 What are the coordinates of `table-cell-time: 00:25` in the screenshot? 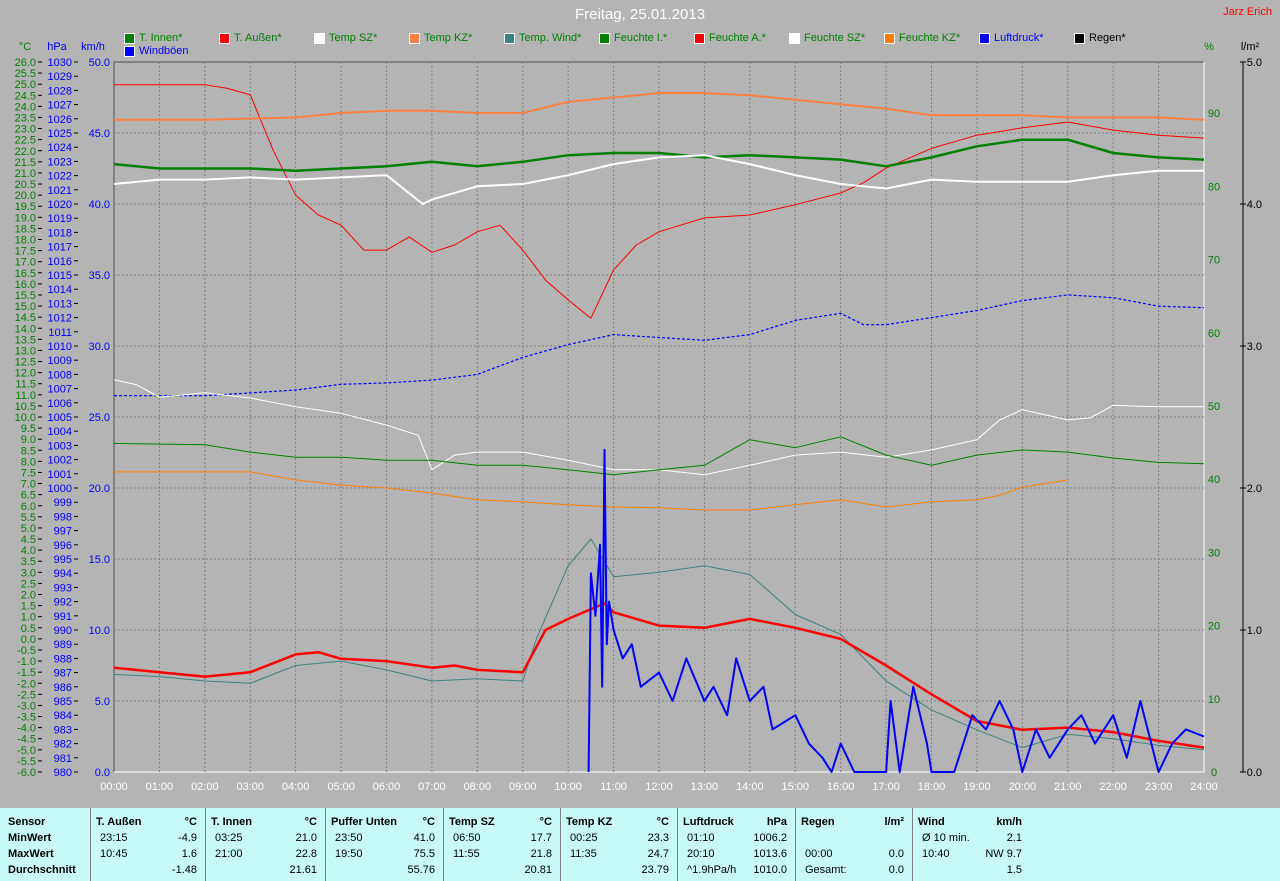 It's located at (584, 838).